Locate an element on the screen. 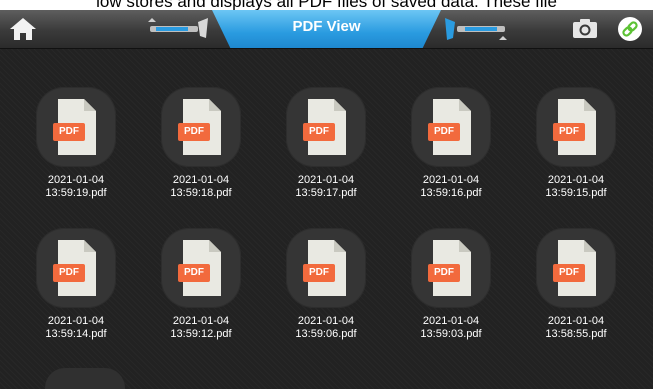 The width and height of the screenshot is (653, 389). pdf-file-item: PDF 2021-01-04 13:59:18.pdf is located at coordinates (201, 153).